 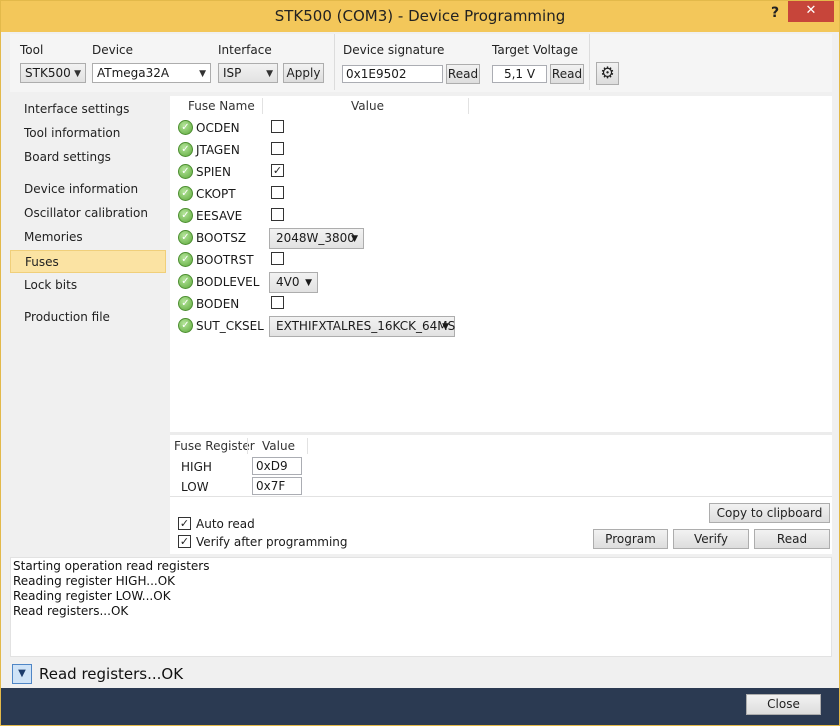 I want to click on fuse-row-ocden: ✓ OCDEN, so click(x=501, y=128).